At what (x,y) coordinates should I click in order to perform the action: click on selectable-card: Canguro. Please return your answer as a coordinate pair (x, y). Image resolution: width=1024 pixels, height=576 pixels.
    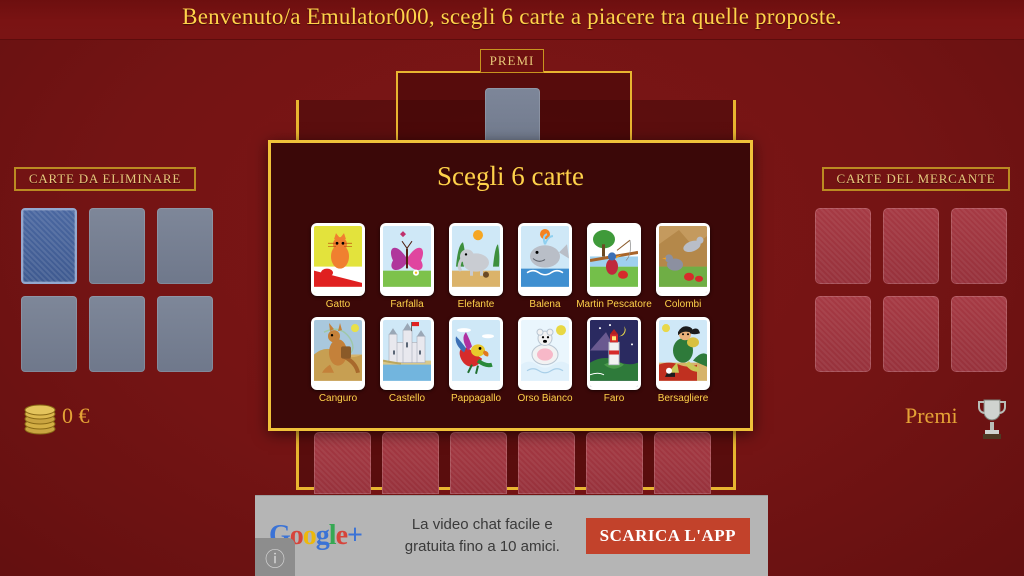
    Looking at the image, I should click on (338, 360).